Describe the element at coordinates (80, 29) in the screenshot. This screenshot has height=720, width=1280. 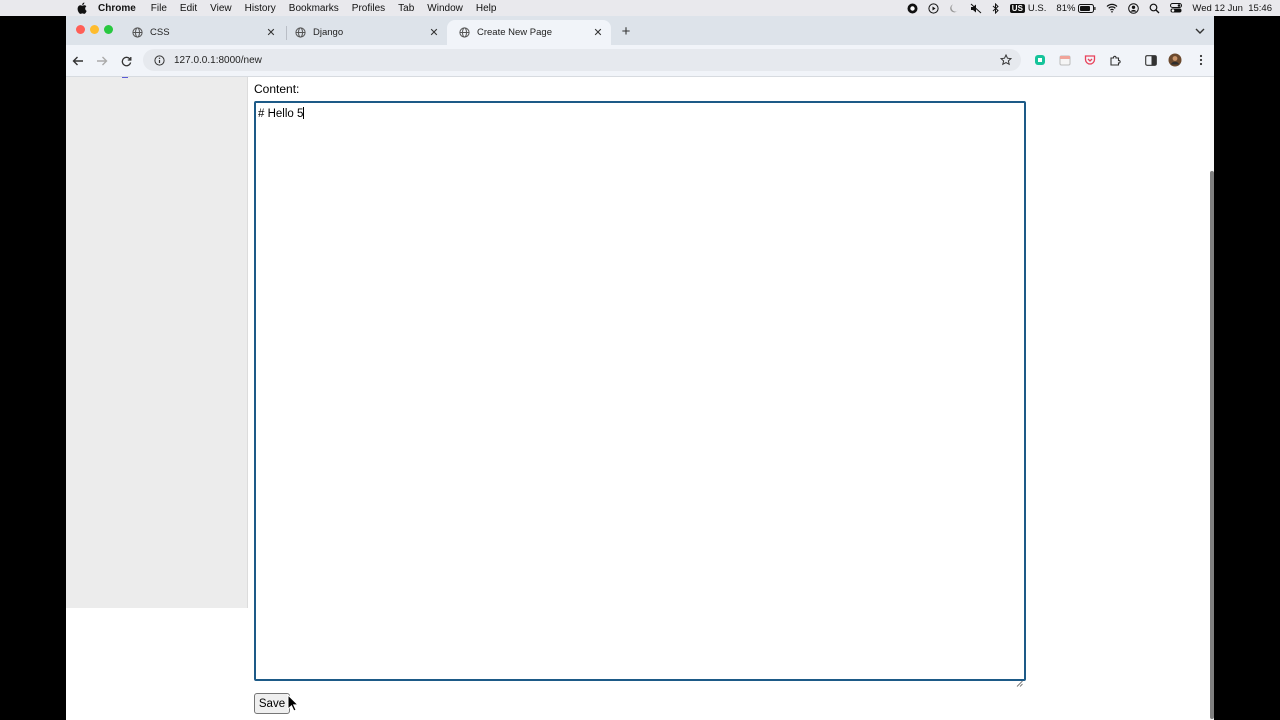
I see `window-close-button` at that location.